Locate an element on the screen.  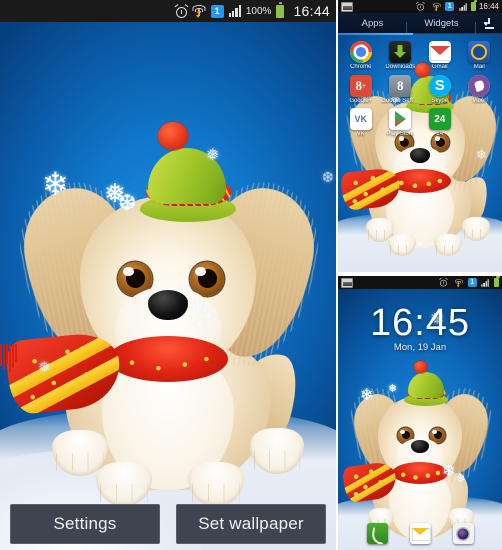
app-item-google-plus: 8 + Google+ is located at coordinates (361, 89).